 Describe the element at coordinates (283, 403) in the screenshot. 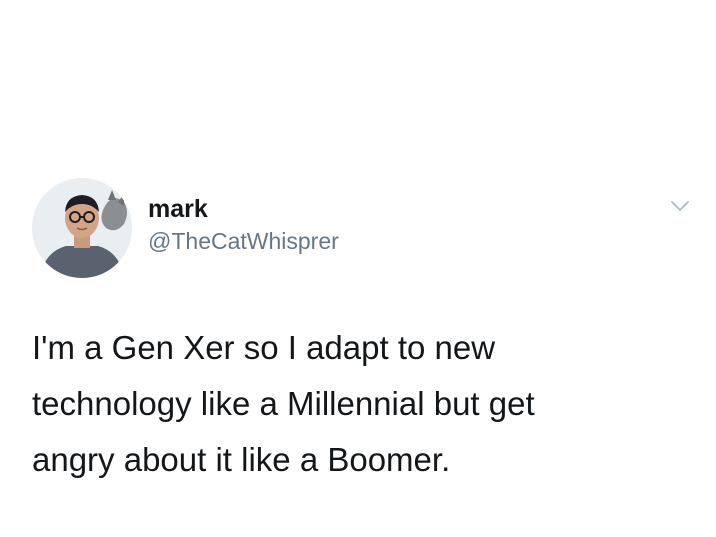

I see `tweet-text-line: technology like a Millennial but get` at that location.